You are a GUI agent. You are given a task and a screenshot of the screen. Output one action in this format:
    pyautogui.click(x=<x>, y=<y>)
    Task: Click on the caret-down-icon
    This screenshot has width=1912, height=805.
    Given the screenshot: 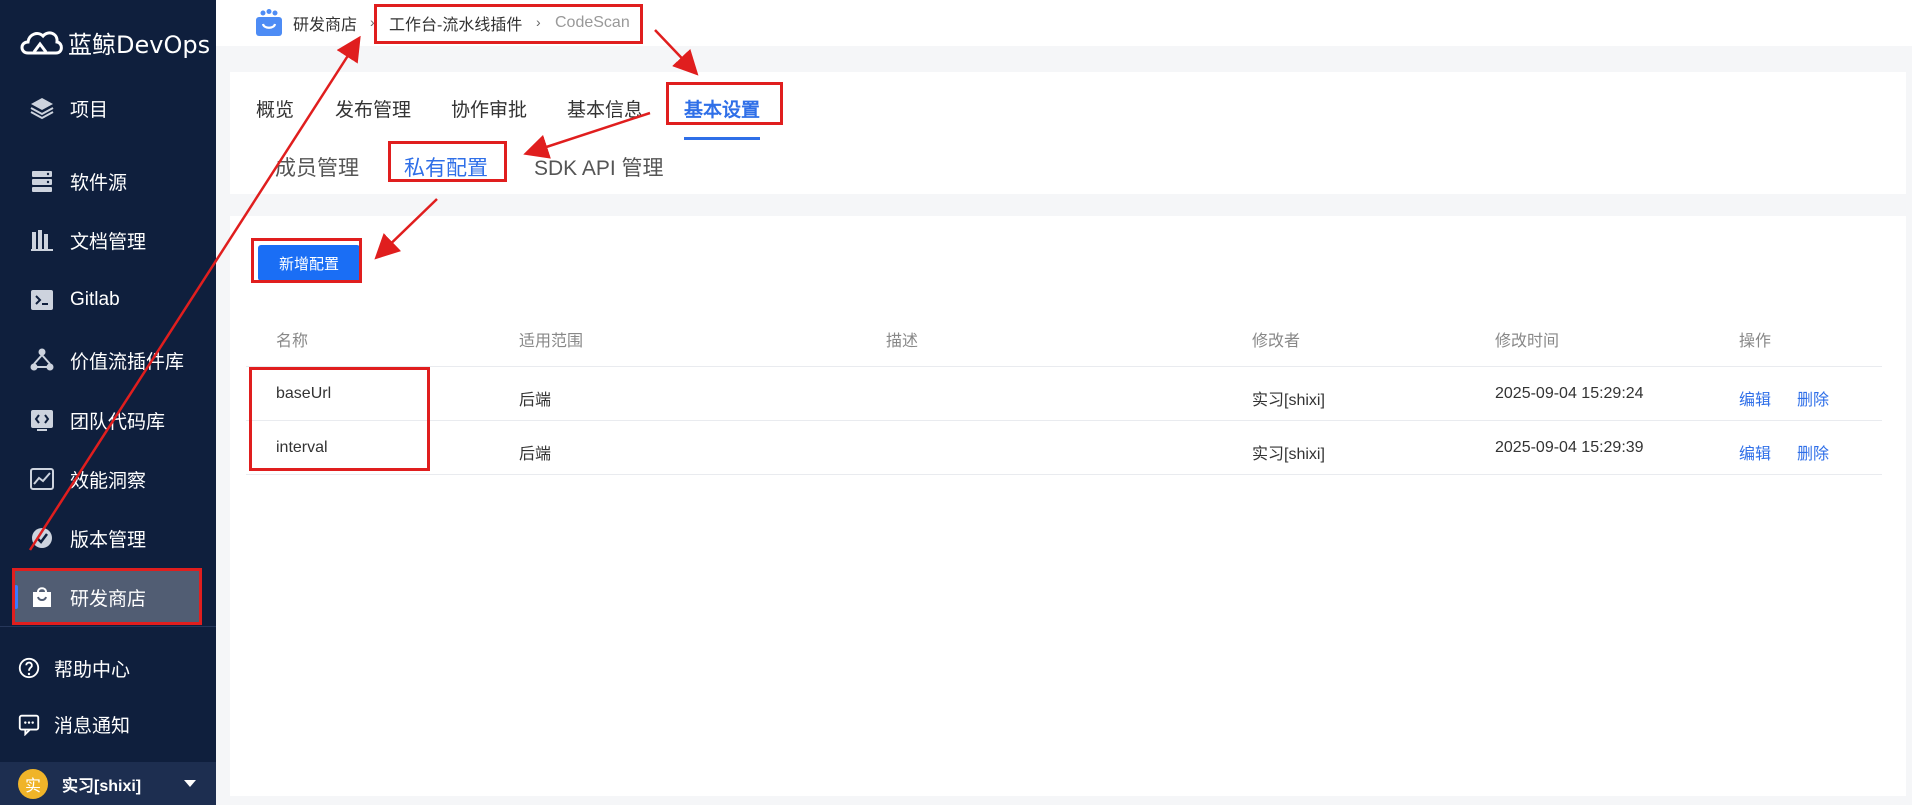 What is the action you would take?
    pyautogui.click(x=190, y=783)
    